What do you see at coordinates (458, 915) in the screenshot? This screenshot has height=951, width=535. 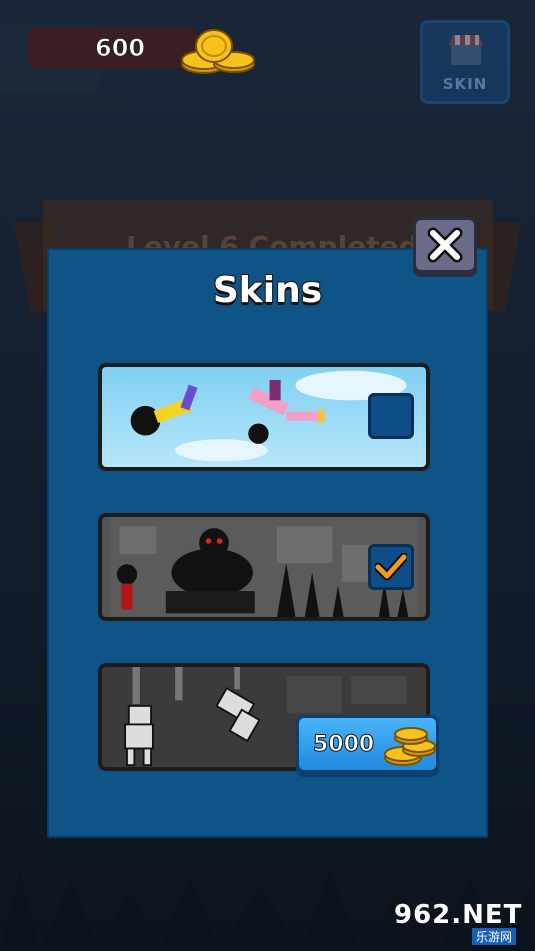 I see `watermark-brand: 962.NET` at bounding box center [458, 915].